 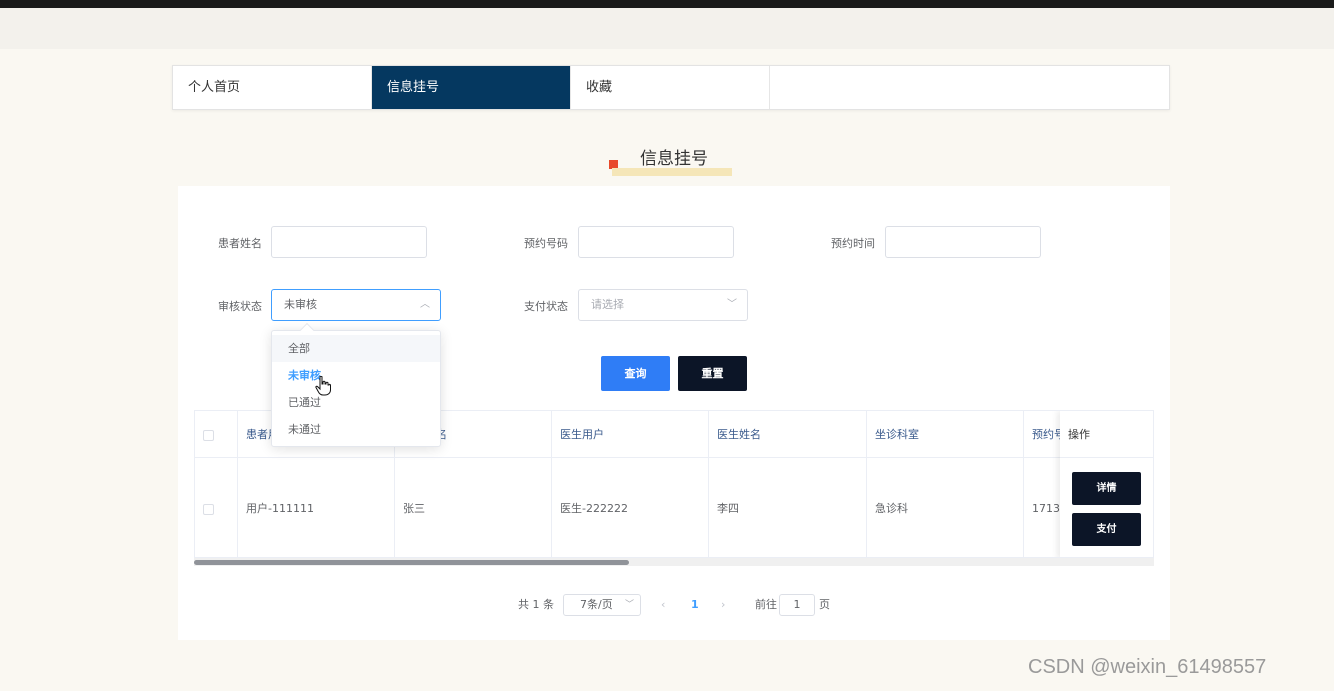 What do you see at coordinates (1147, 667) in the screenshot?
I see `watermark-text: CSDN @weixin_61498557` at bounding box center [1147, 667].